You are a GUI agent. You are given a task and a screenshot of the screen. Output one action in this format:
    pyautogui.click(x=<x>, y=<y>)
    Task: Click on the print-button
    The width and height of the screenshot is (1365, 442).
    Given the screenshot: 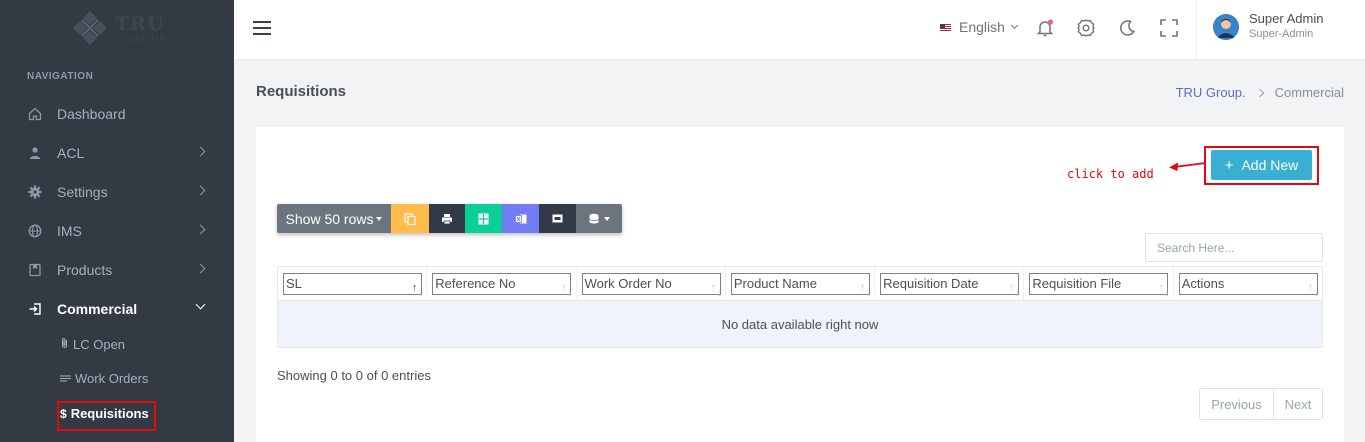 What is the action you would take?
    pyautogui.click(x=447, y=218)
    